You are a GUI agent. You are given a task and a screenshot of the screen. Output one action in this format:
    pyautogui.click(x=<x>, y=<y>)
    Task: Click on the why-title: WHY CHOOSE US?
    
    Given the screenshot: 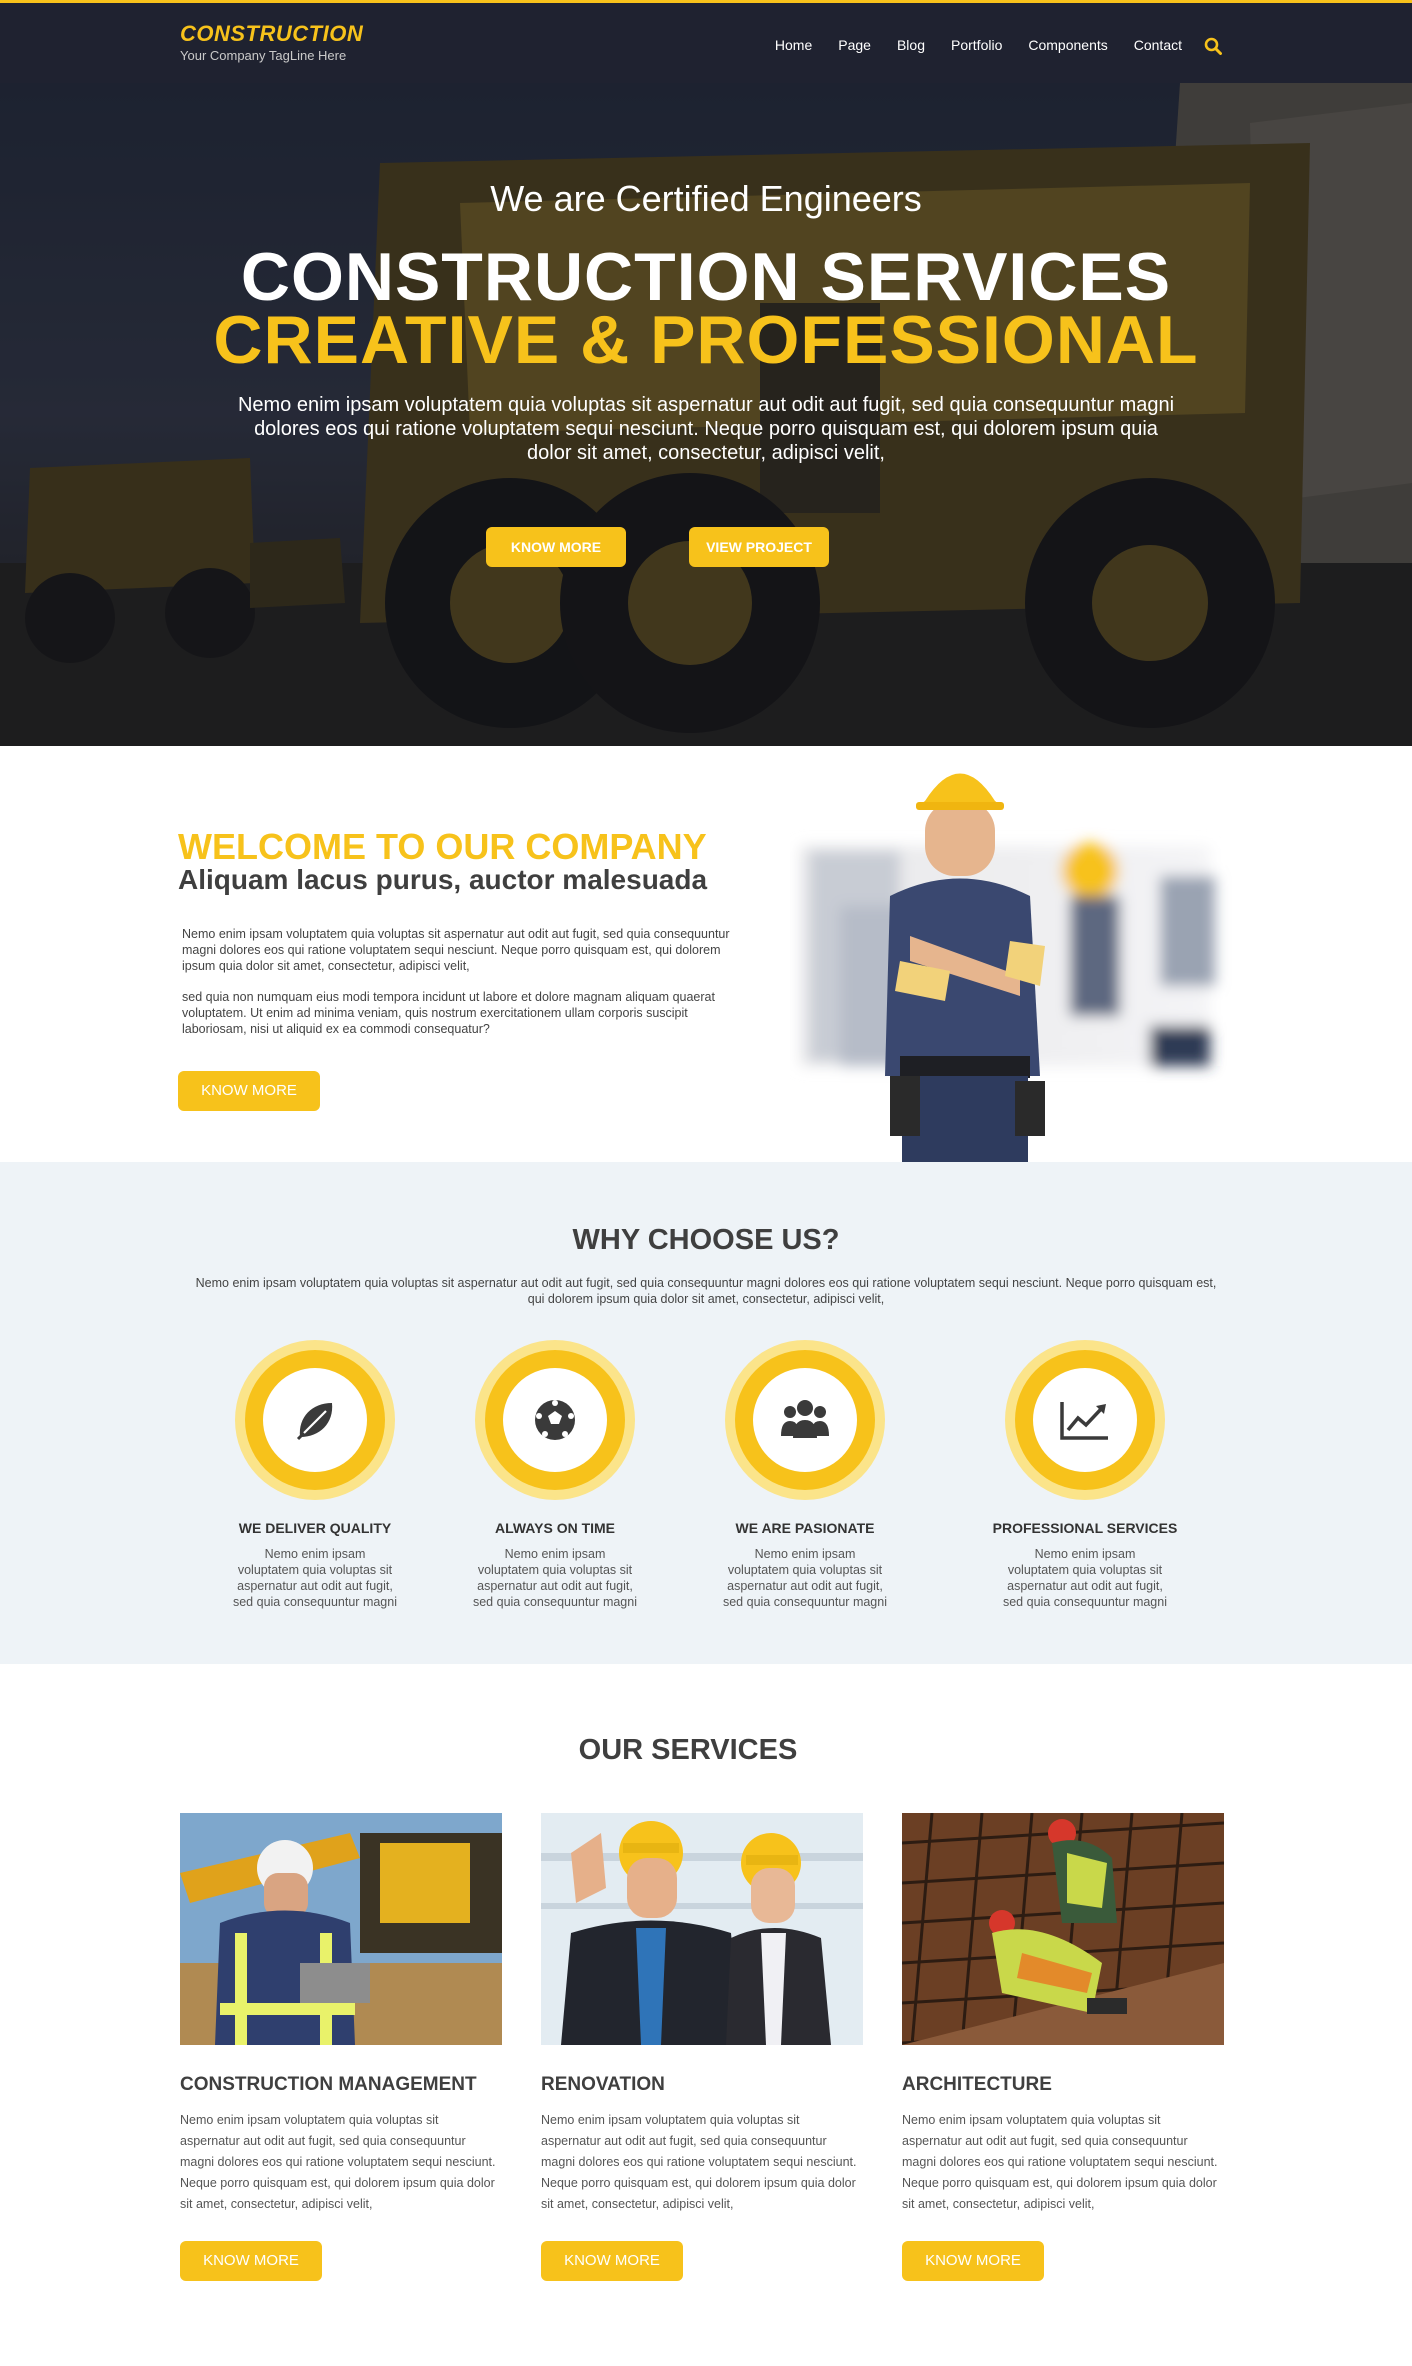 What is the action you would take?
    pyautogui.click(x=706, y=1240)
    